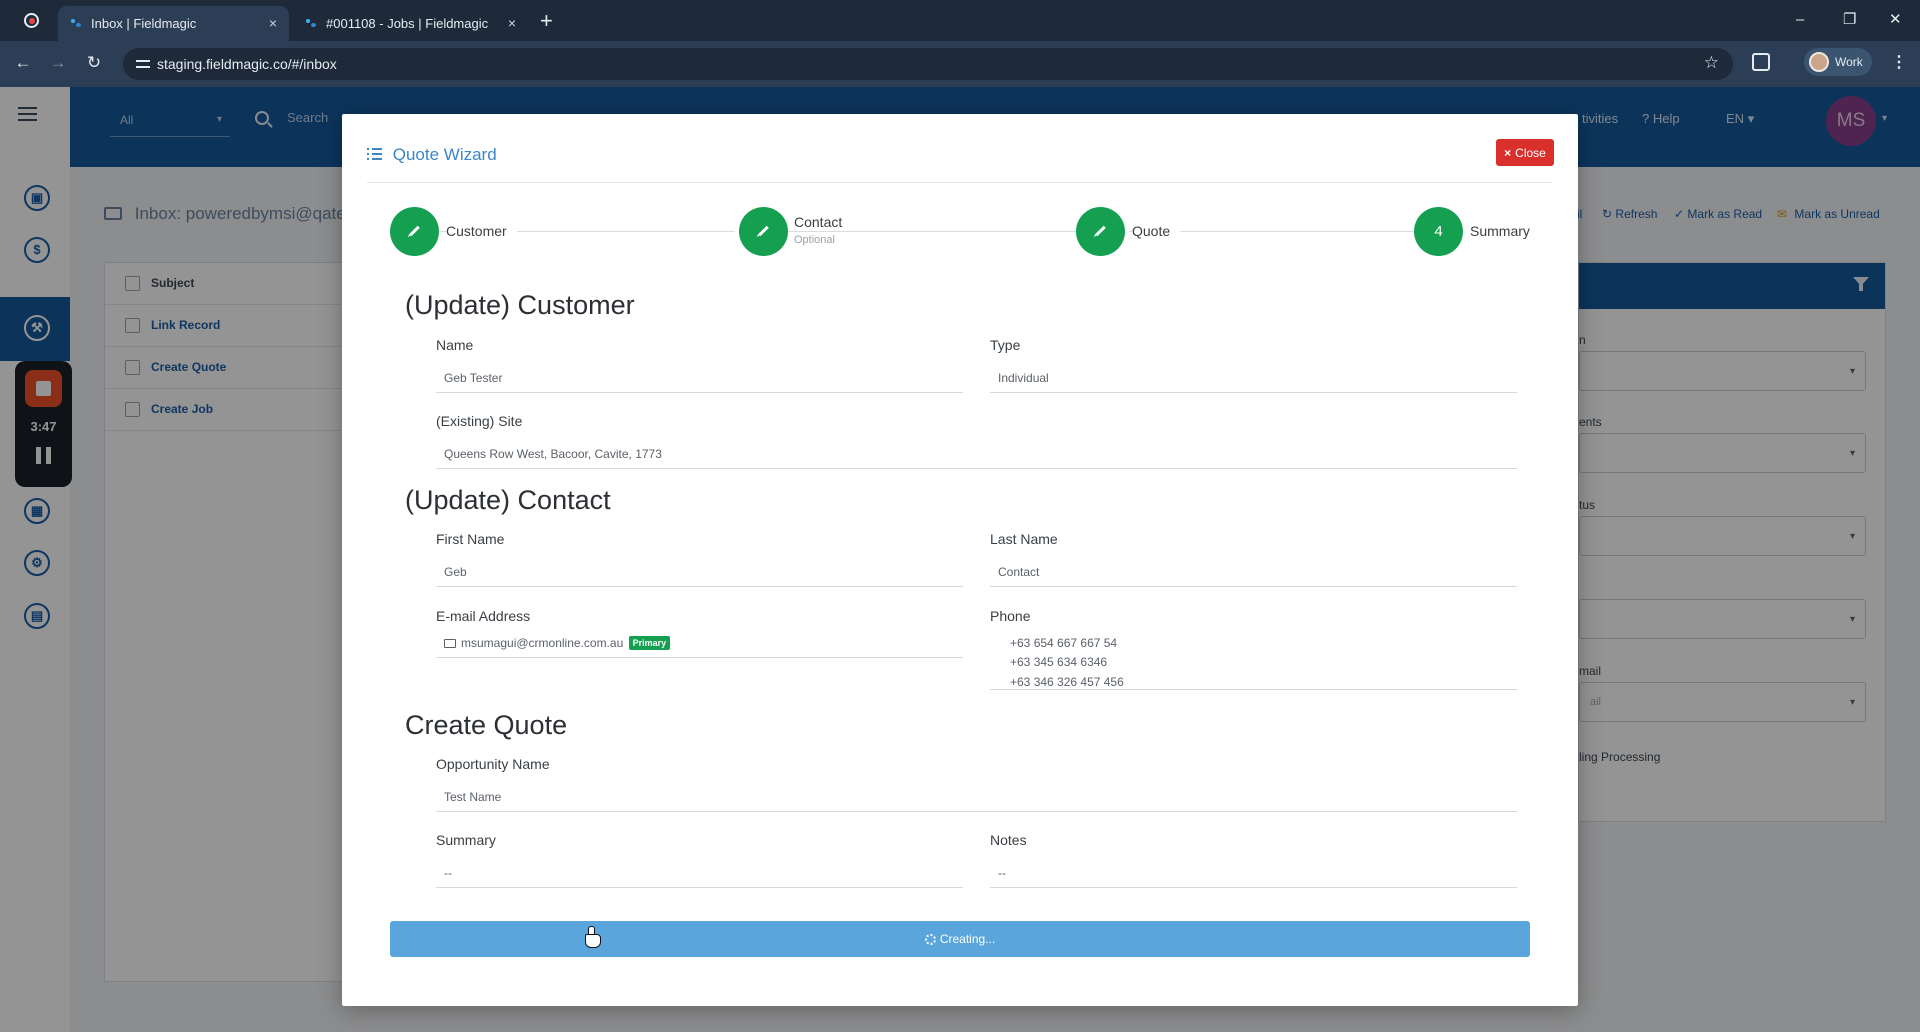 The image size is (1920, 1032). What do you see at coordinates (508, 500) in the screenshot?
I see `contact-section-heading: (Update) Contact` at bounding box center [508, 500].